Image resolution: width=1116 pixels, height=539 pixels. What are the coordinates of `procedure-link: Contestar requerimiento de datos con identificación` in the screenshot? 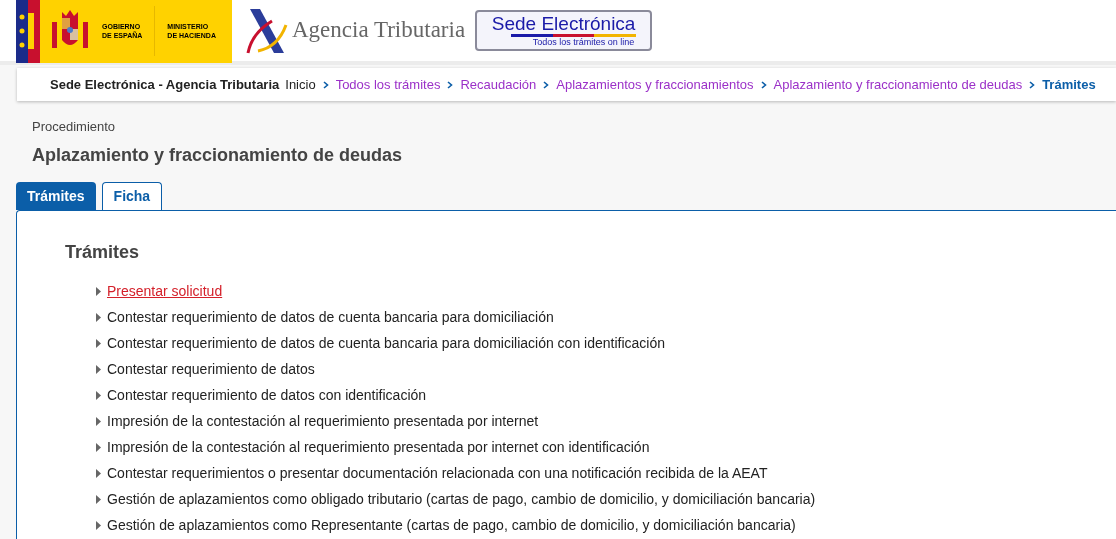 It's located at (267, 395).